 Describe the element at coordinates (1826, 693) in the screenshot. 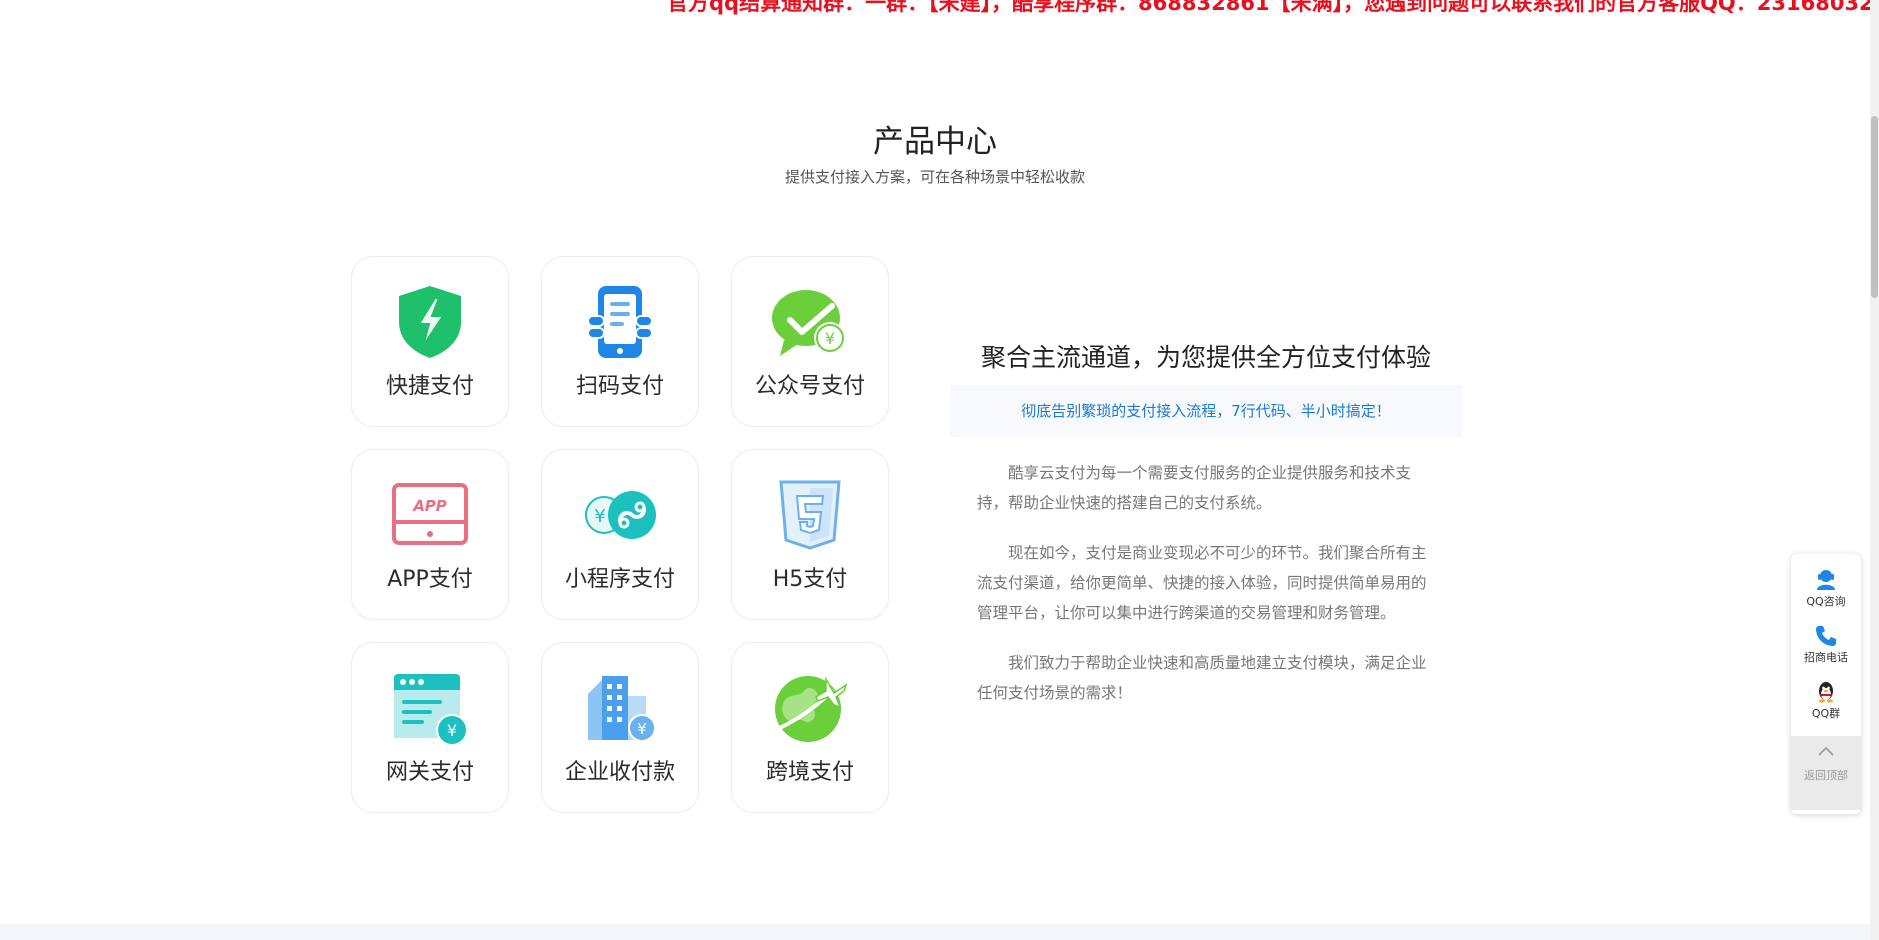

I see `qq-penguin-icon` at that location.